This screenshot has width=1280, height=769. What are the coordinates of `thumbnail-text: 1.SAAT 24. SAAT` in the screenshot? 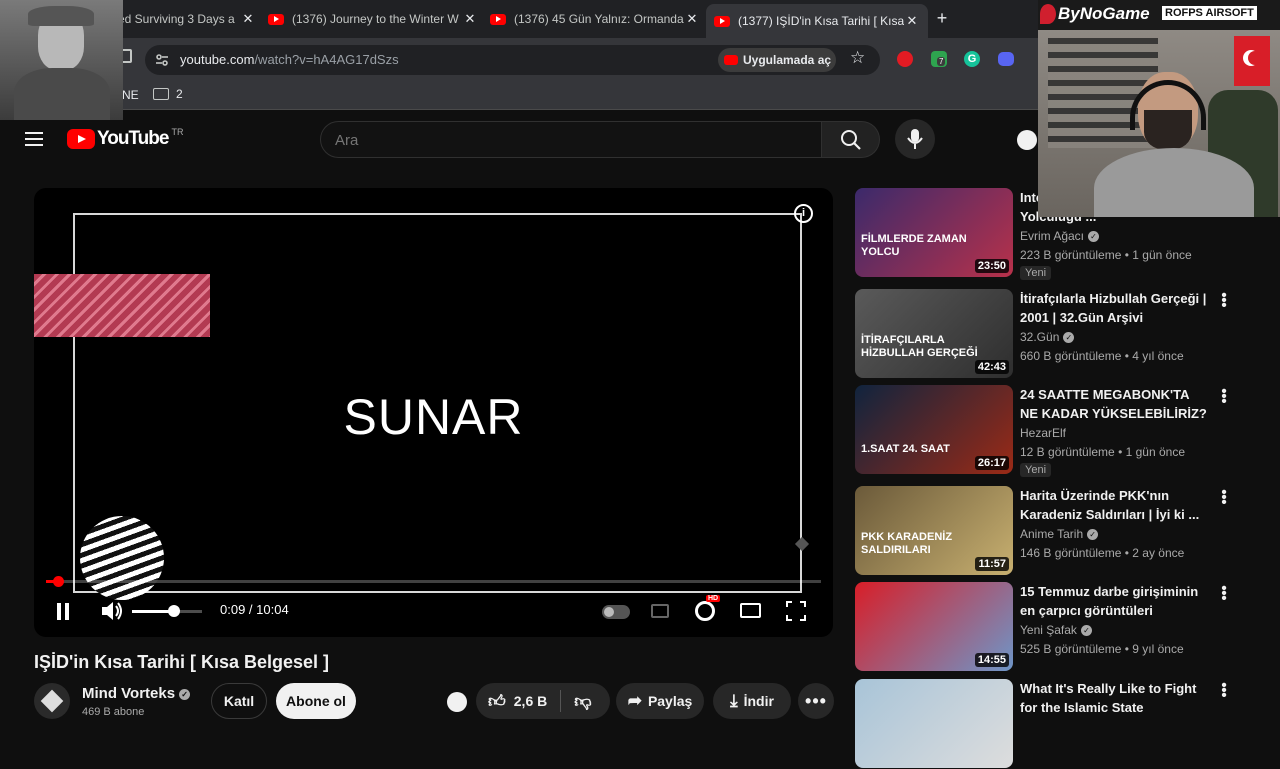 It's located at (905, 449).